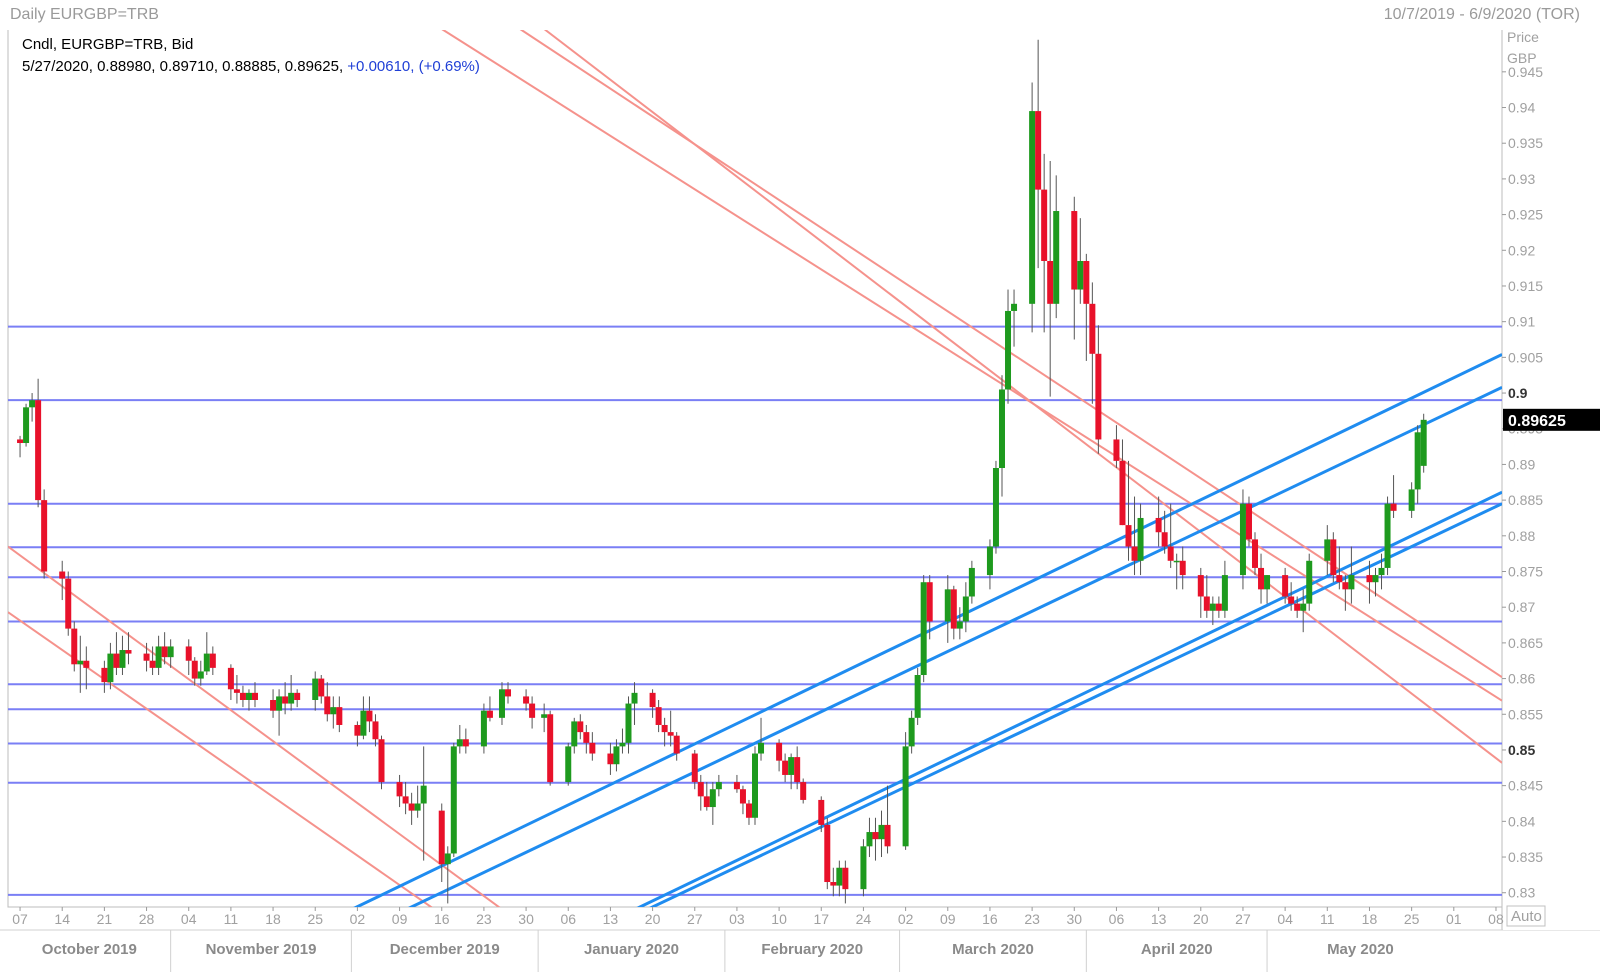 This screenshot has width=1600, height=972. What do you see at coordinates (1521, 536) in the screenshot?
I see `y-tick-label: 0.88` at bounding box center [1521, 536].